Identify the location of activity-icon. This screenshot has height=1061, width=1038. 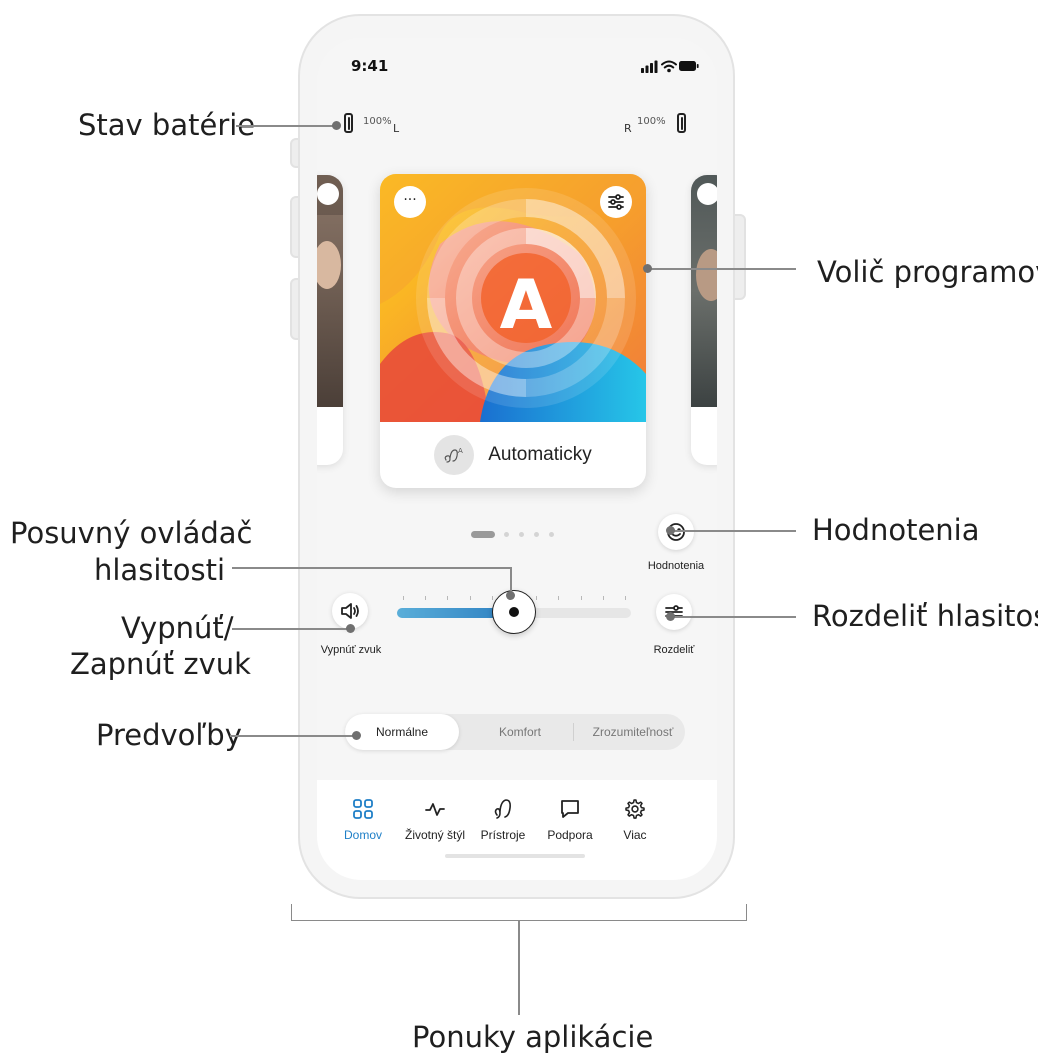
(435, 809).